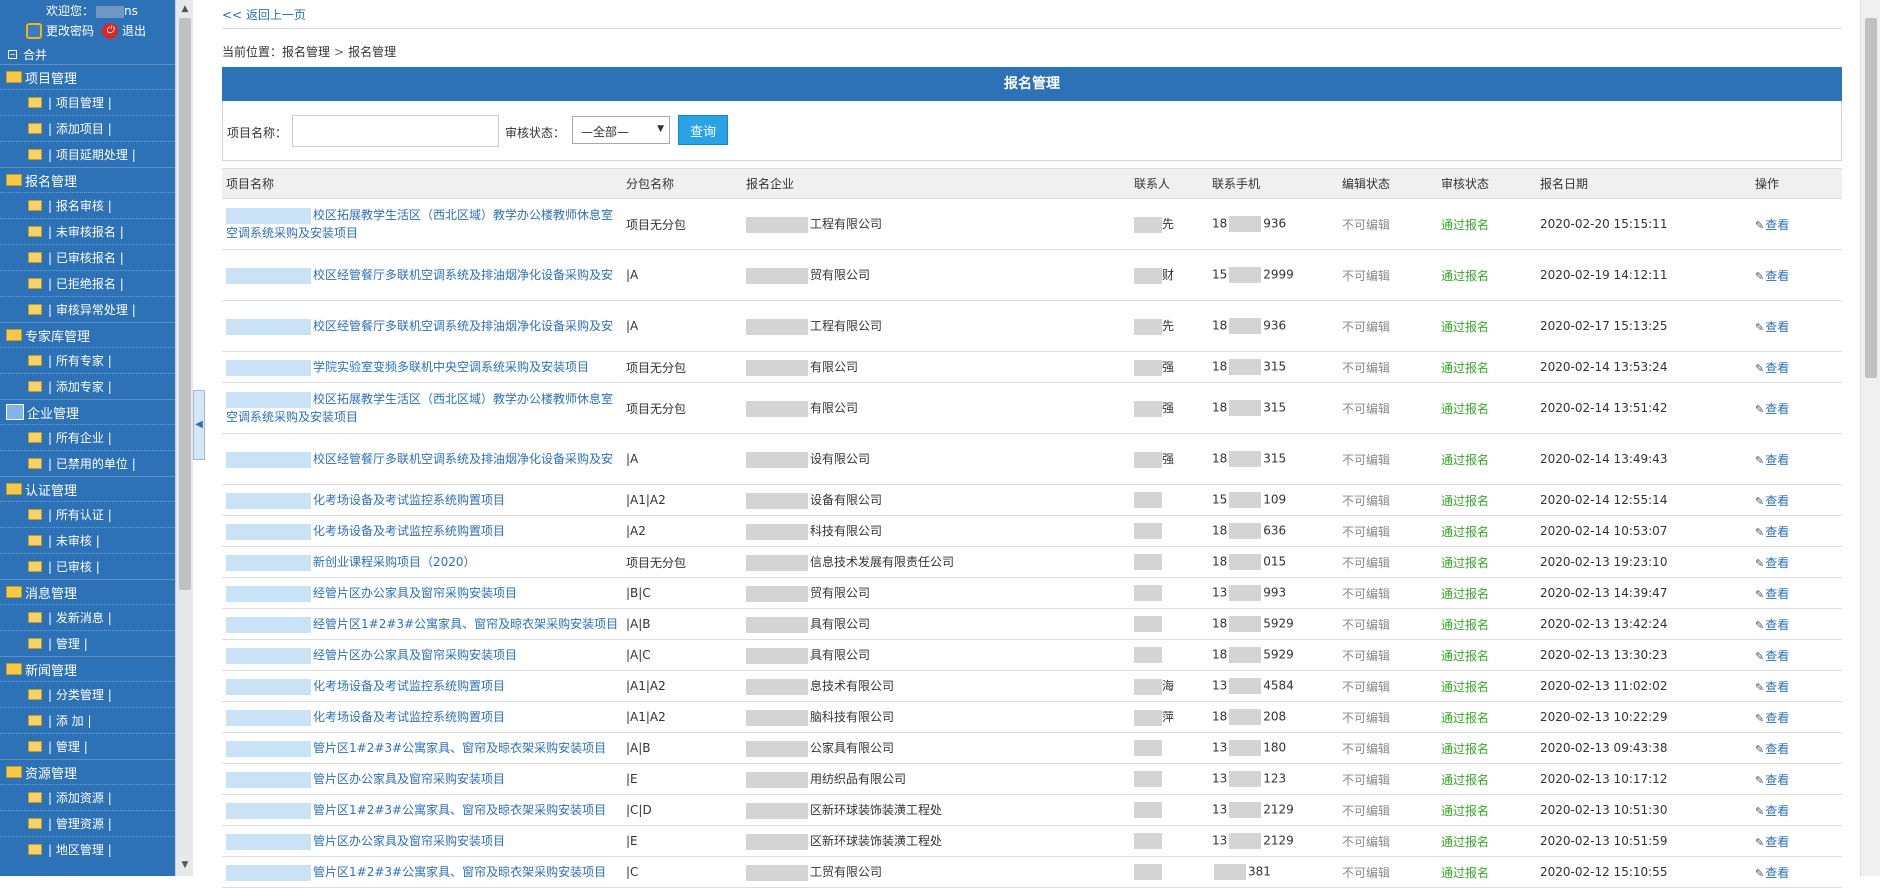 The image size is (1880, 888). Describe the element at coordinates (185, 304) in the screenshot. I see `sidebar-scroll-thumb` at that location.